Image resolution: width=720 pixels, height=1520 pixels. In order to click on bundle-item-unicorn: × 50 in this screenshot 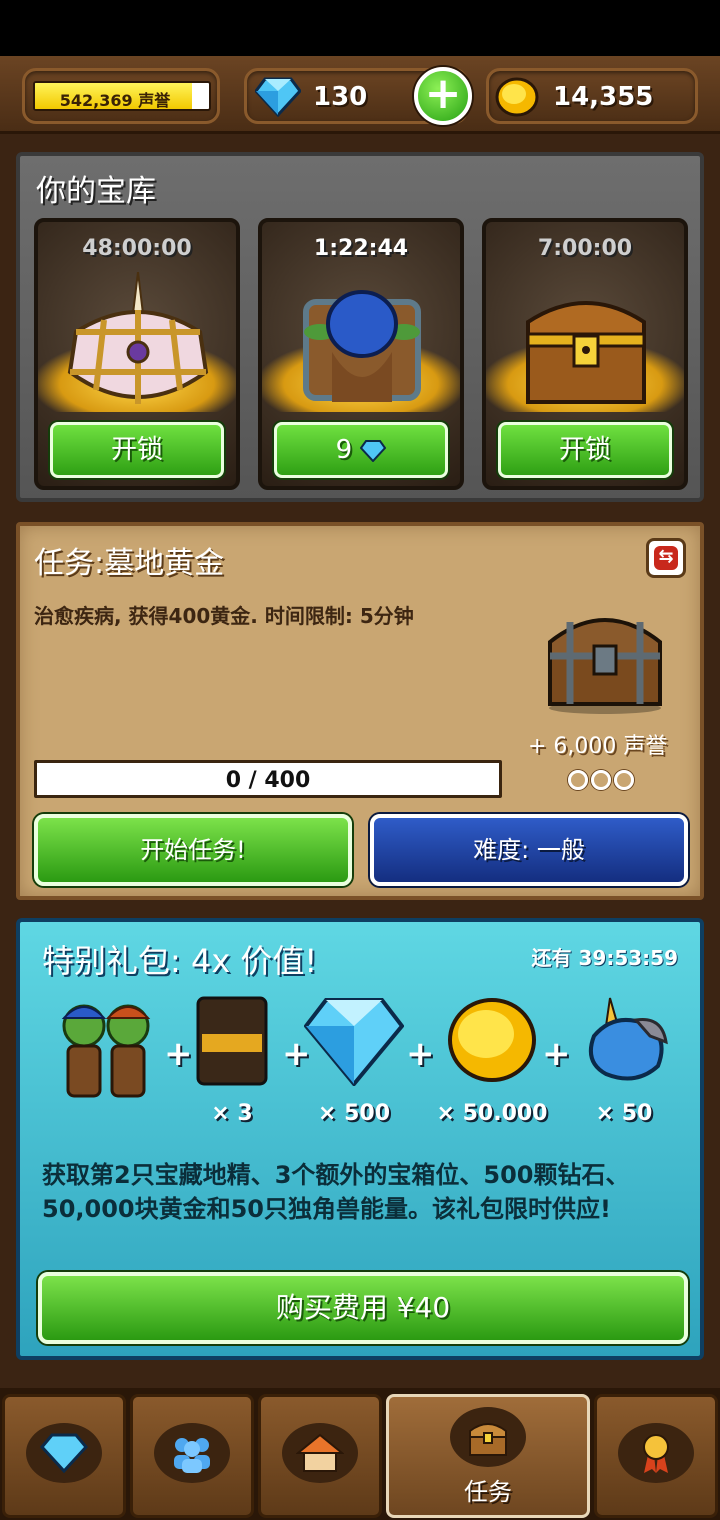, I will do `click(624, 1061)`.